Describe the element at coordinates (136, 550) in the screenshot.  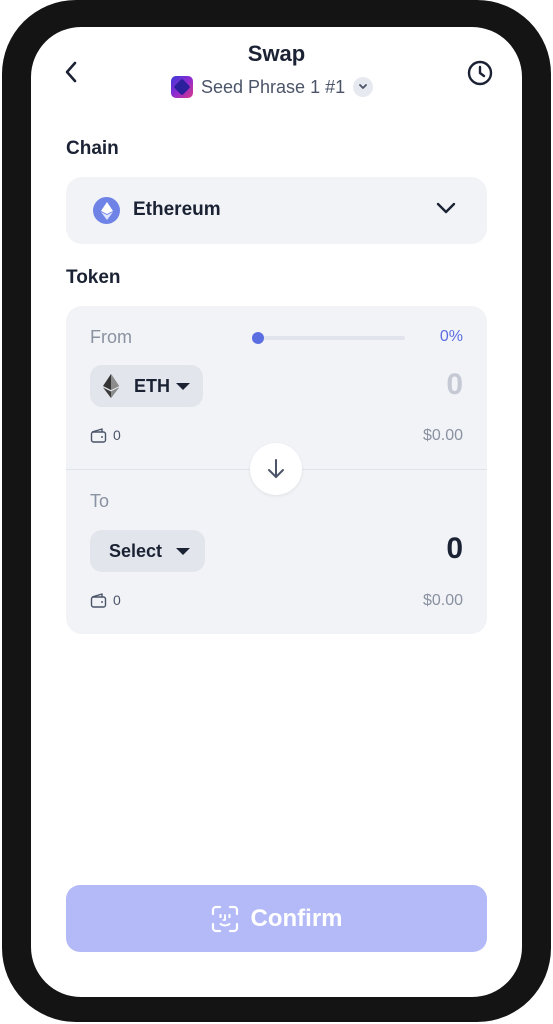
I see `to-token-select-label: Select` at that location.